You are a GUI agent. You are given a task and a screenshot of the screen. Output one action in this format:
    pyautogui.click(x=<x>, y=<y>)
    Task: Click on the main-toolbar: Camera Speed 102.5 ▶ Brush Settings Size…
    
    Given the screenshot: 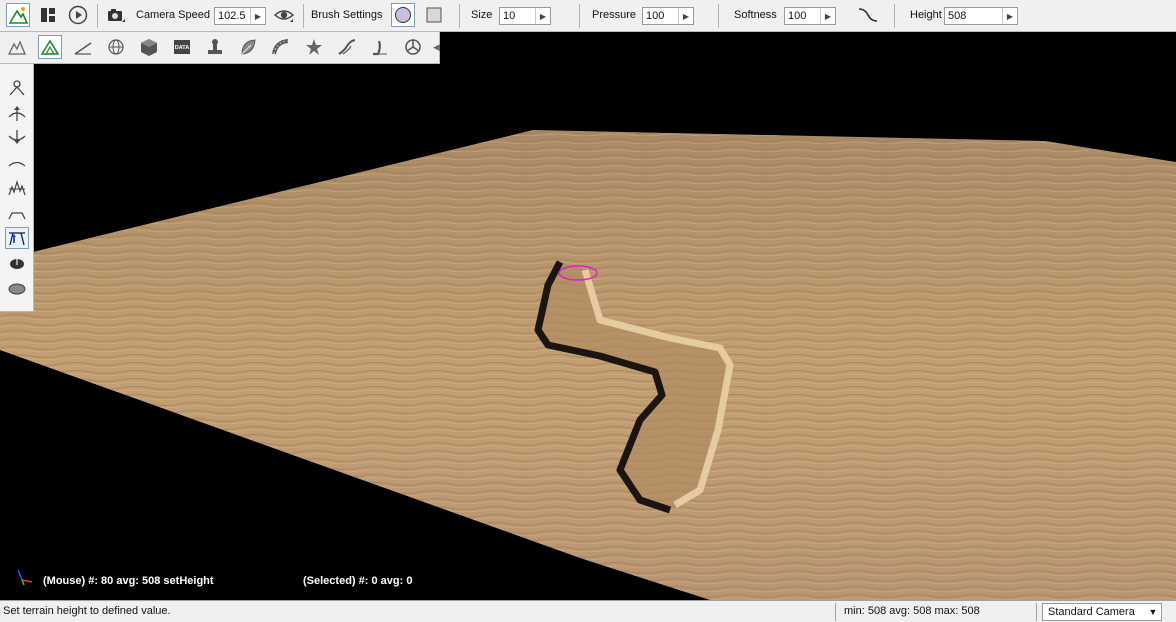 What is the action you would take?
    pyautogui.click(x=588, y=16)
    